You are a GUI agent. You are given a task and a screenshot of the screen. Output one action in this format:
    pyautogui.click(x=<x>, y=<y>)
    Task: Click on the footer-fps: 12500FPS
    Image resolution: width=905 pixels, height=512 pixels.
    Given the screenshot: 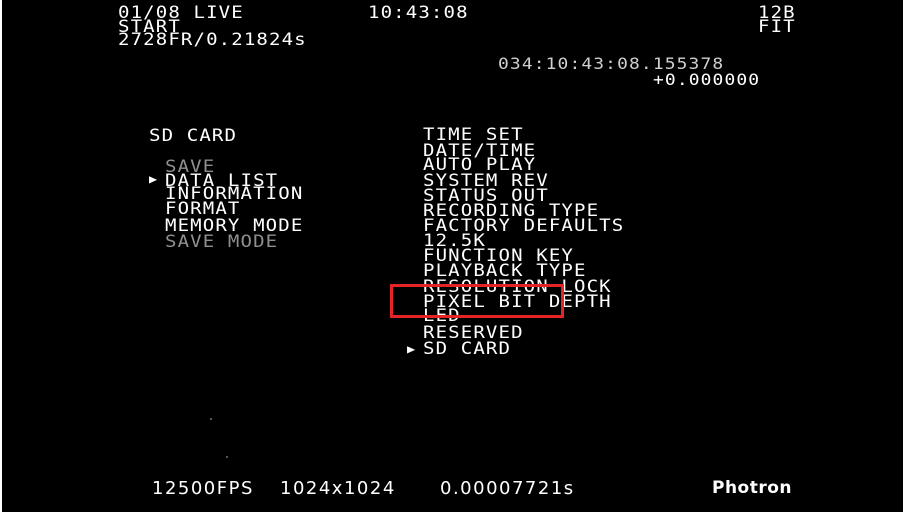 What is the action you would take?
    pyautogui.click(x=203, y=488)
    